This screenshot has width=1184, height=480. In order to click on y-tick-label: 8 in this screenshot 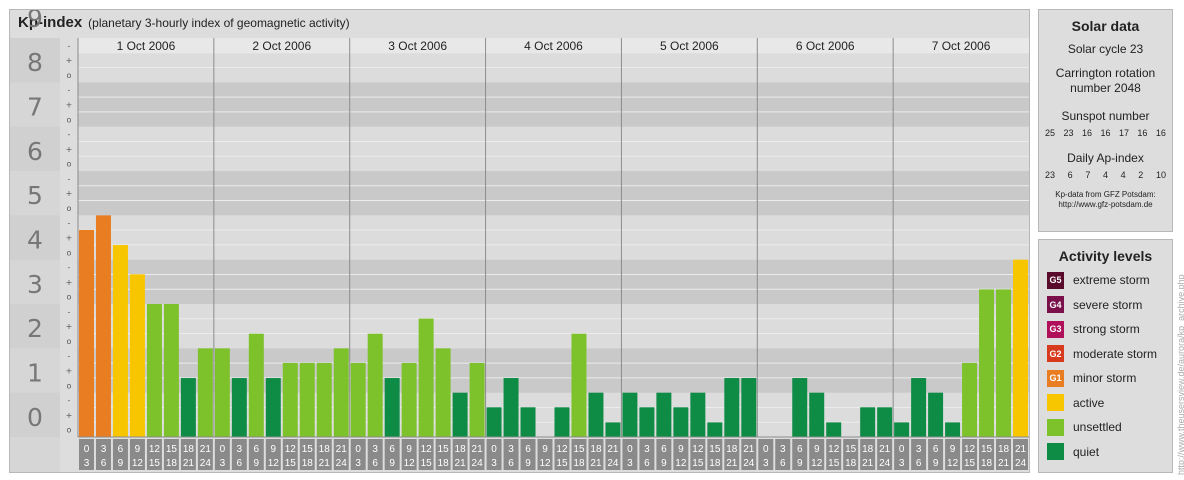, I will do `click(35, 62)`.